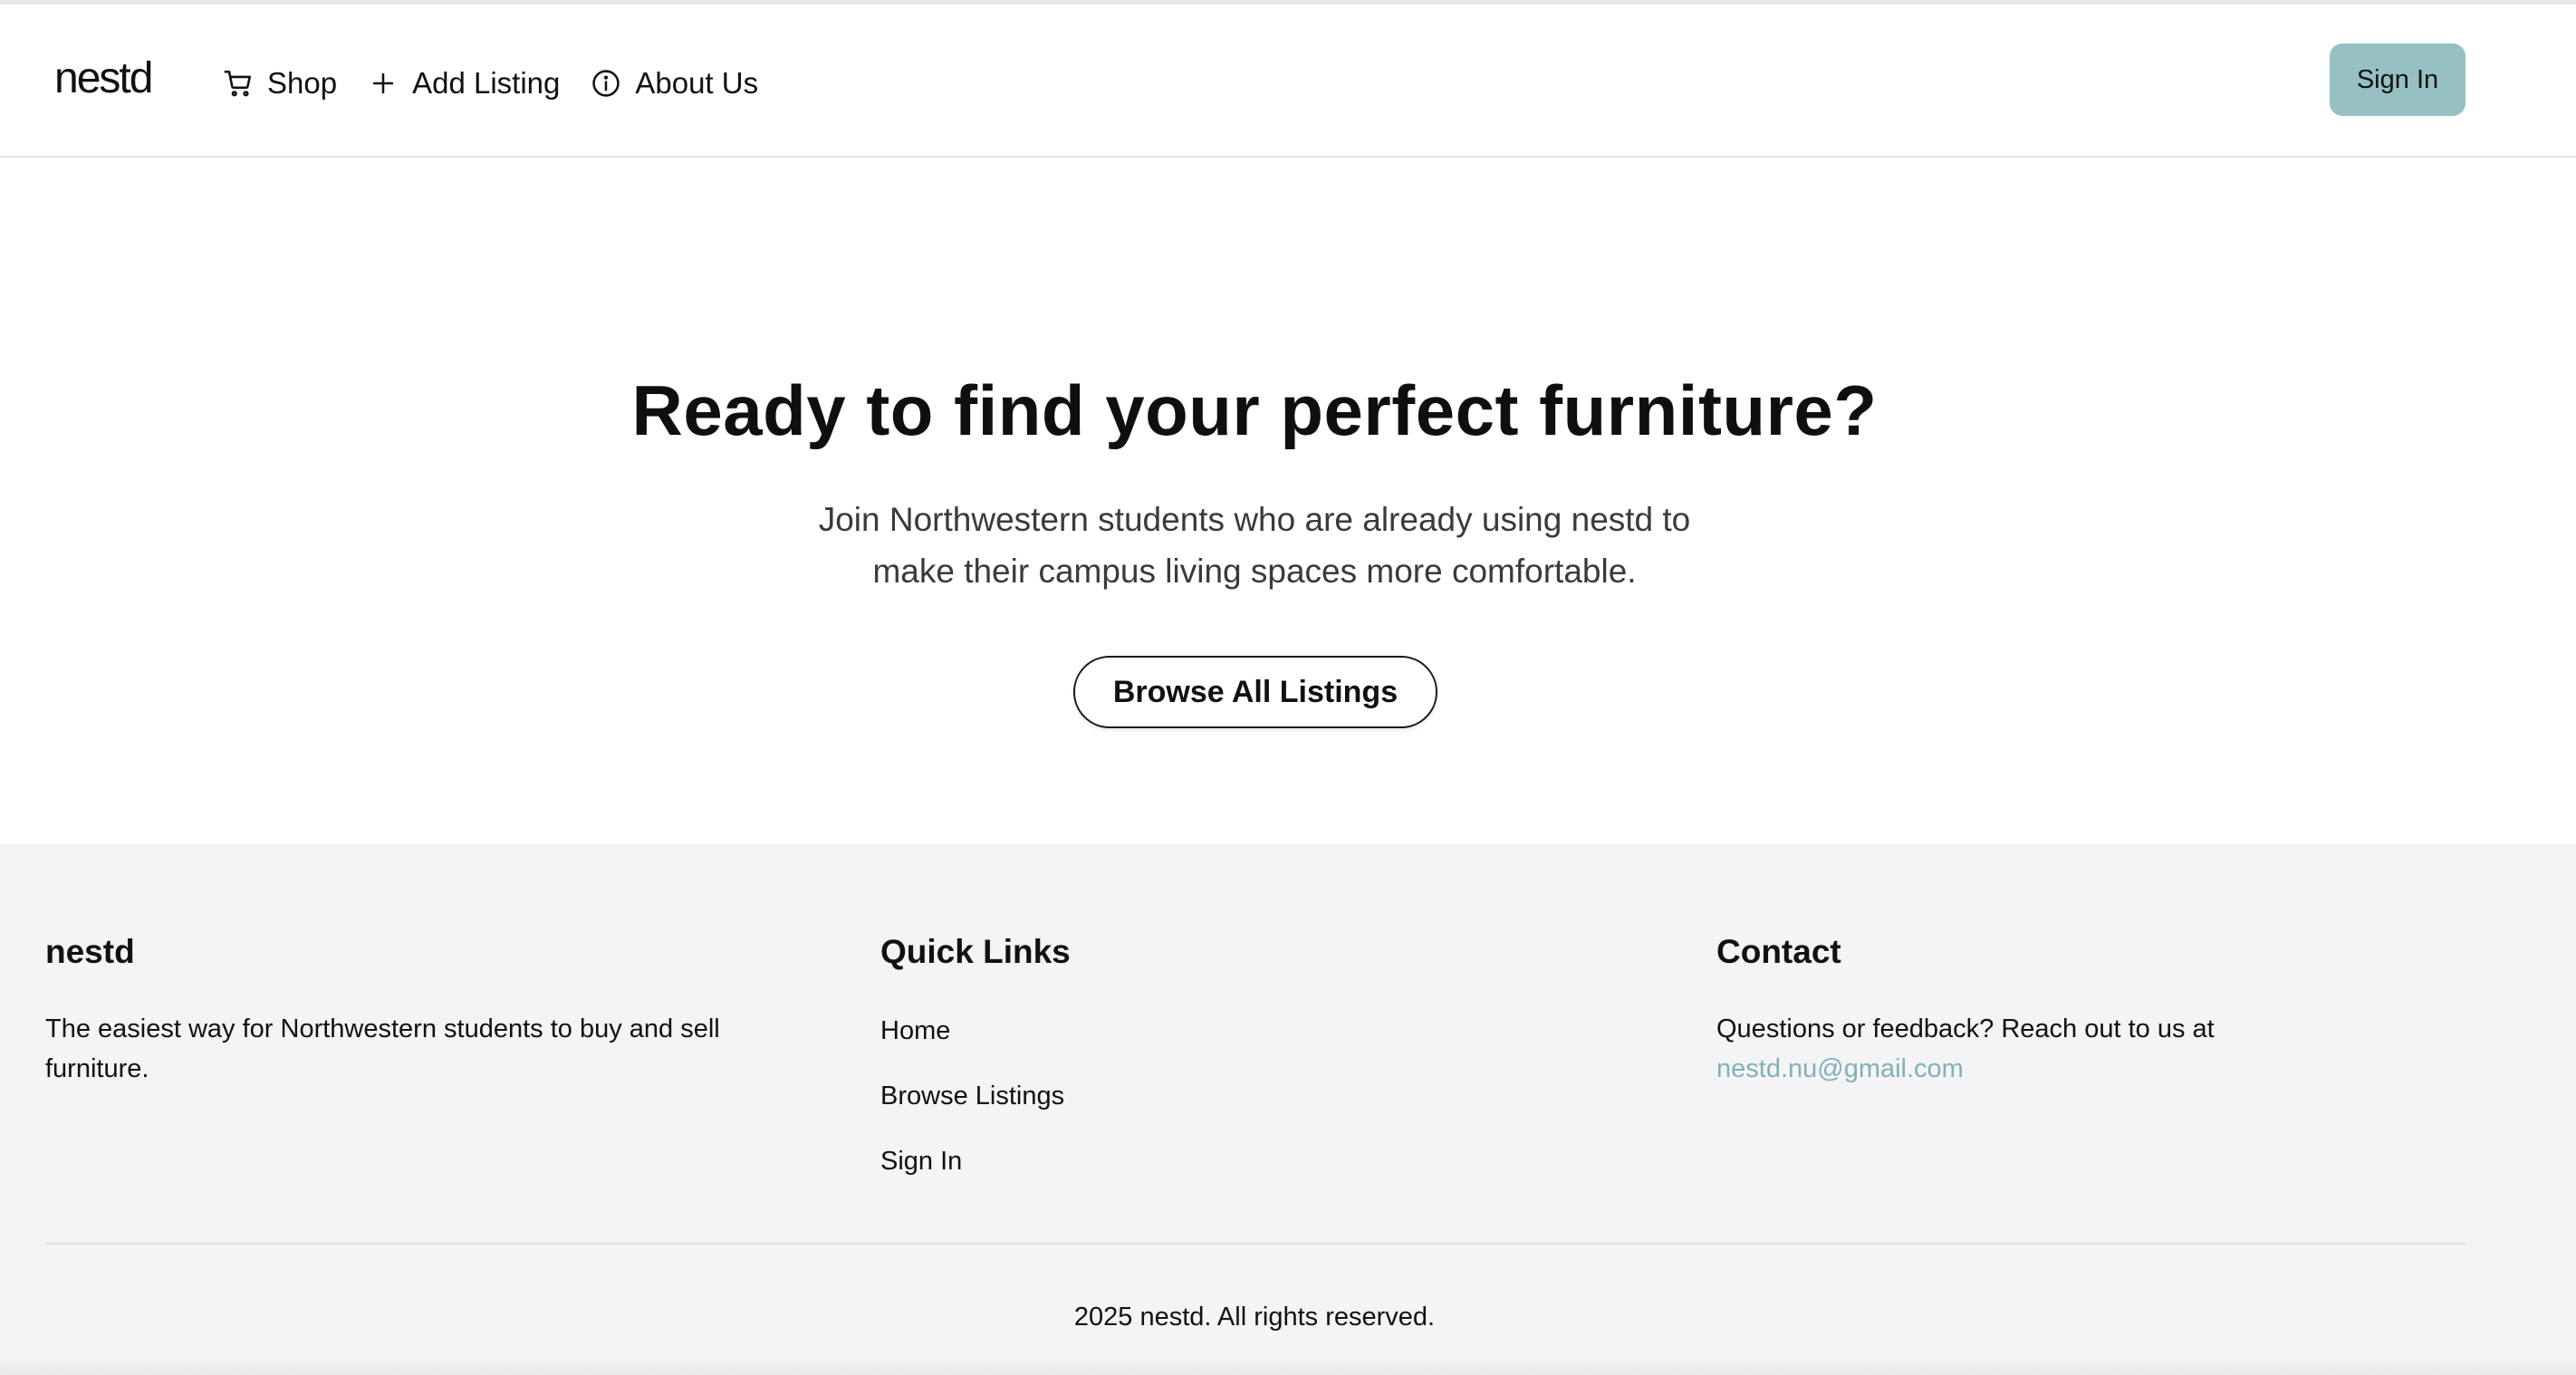 Image resolution: width=2576 pixels, height=1375 pixels. I want to click on footer-contact-email: nestd.nu@gmail.com, so click(1840, 1068).